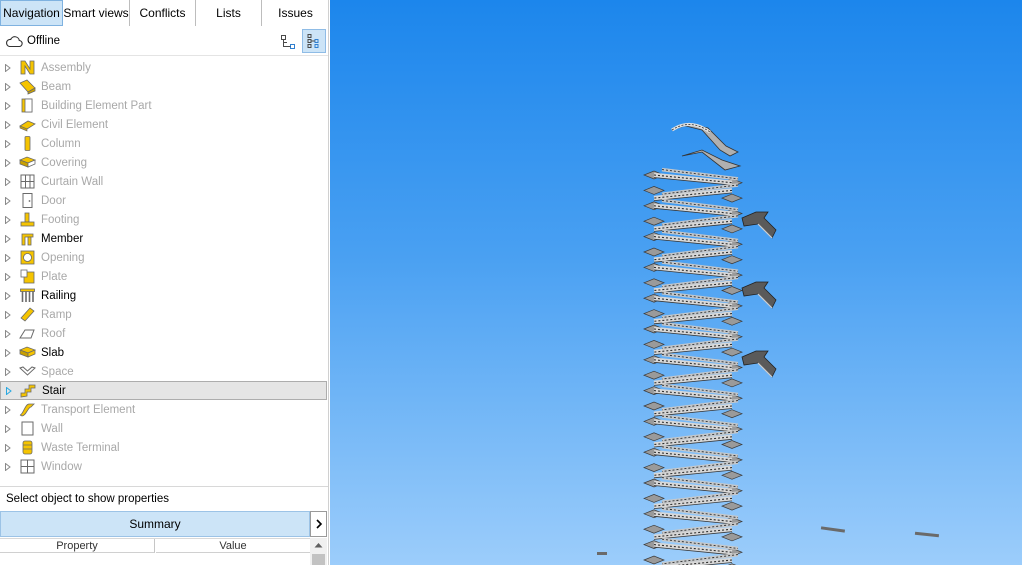  Describe the element at coordinates (295, 13) in the screenshot. I see `tab-issues: Issues` at that location.